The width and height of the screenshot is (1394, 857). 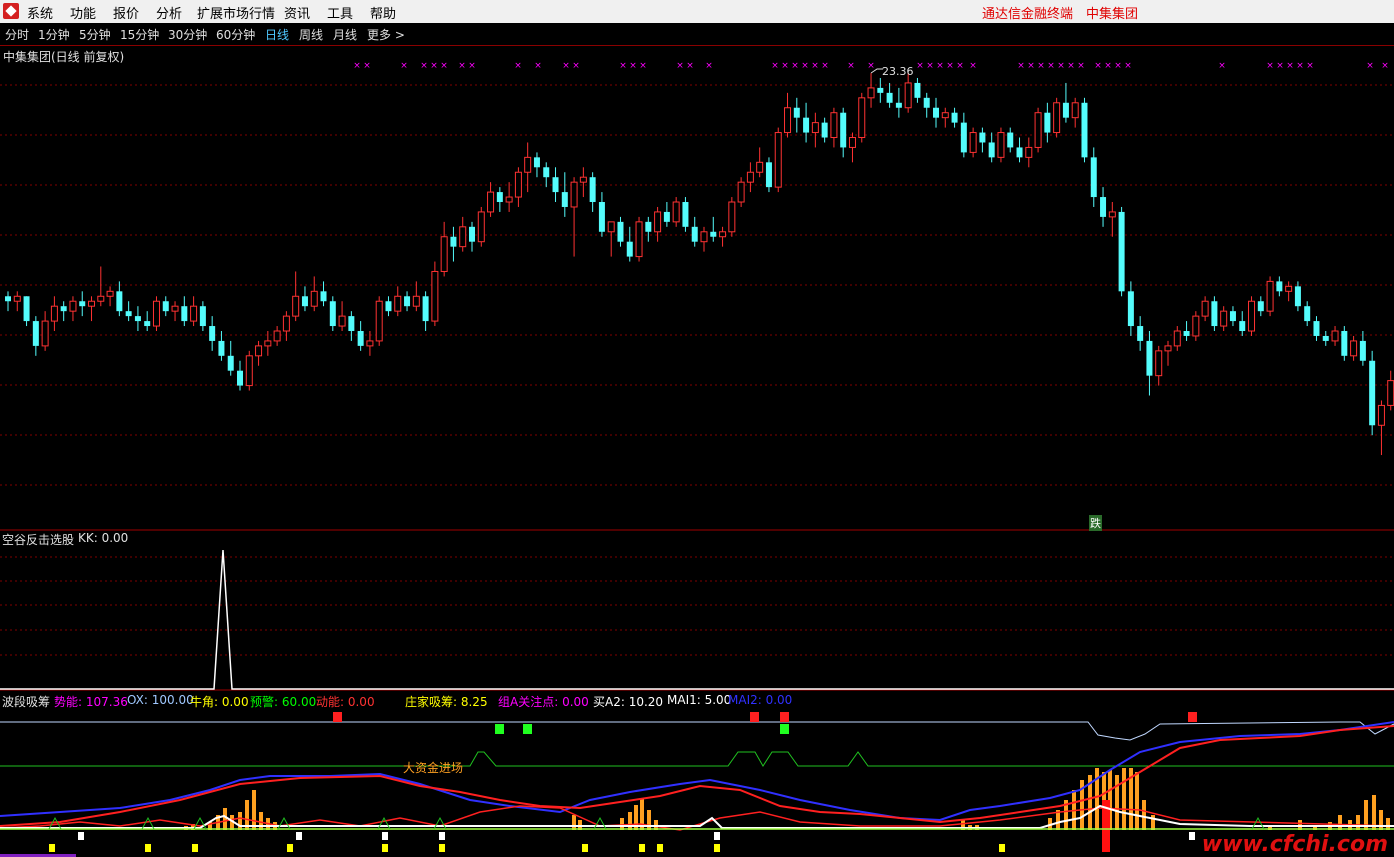 What do you see at coordinates (345, 702) in the screenshot?
I see `indicator-dongneng: 动能: 0.00` at bounding box center [345, 702].